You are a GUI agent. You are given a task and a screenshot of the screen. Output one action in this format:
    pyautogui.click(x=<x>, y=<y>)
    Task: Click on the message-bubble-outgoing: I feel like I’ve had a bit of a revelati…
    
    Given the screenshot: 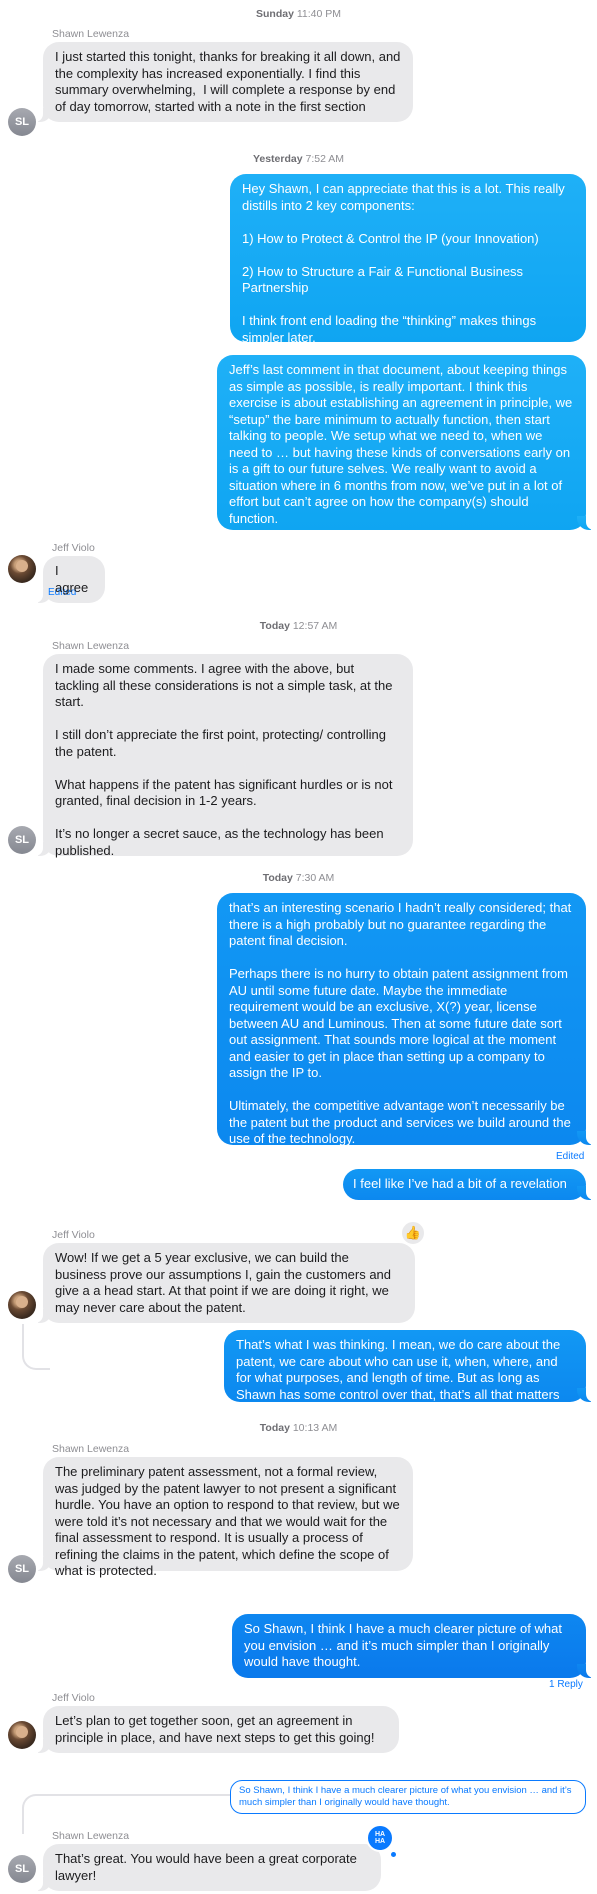 What is the action you would take?
    pyautogui.click(x=469, y=1184)
    